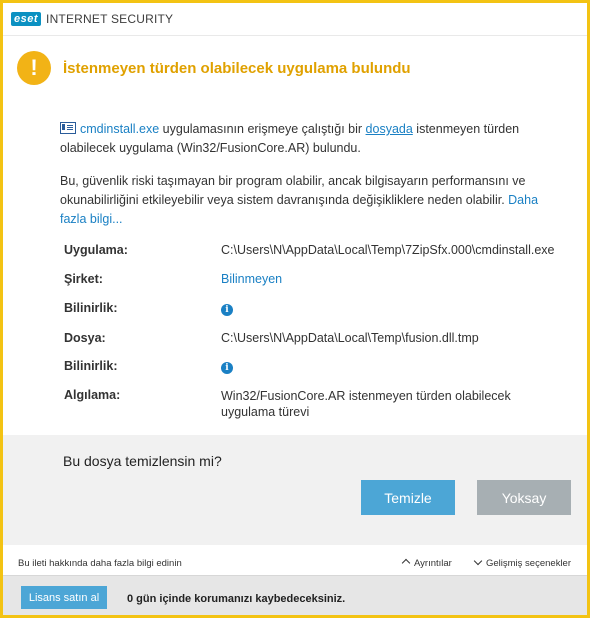  Describe the element at coordinates (83, 279) in the screenshot. I see `company-label: Şirket:` at that location.